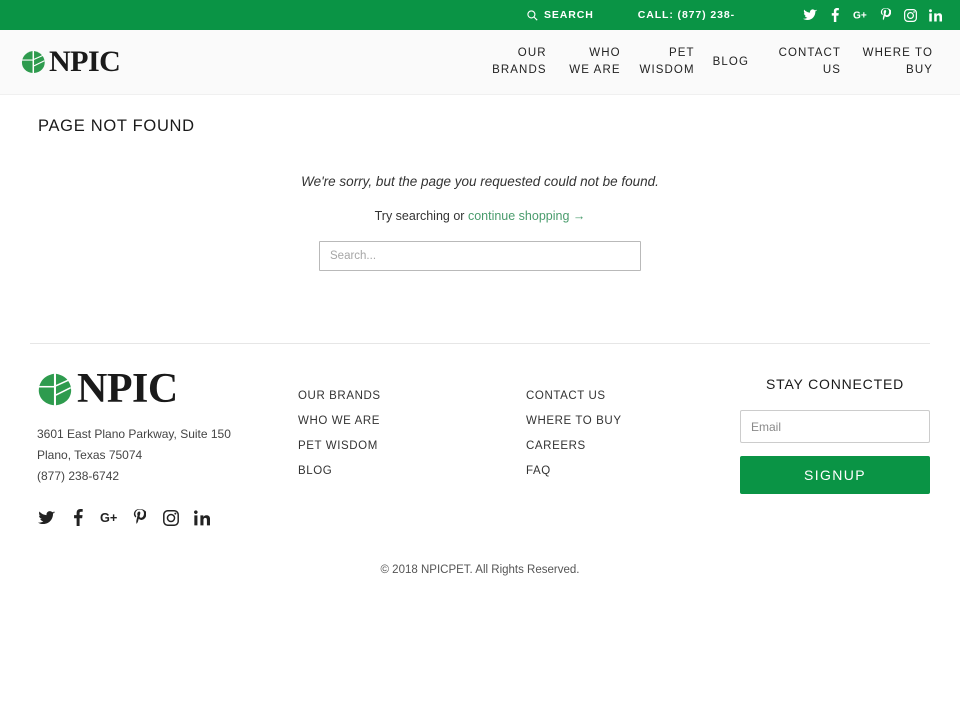  Describe the element at coordinates (532, 15) in the screenshot. I see `search-icon` at that location.